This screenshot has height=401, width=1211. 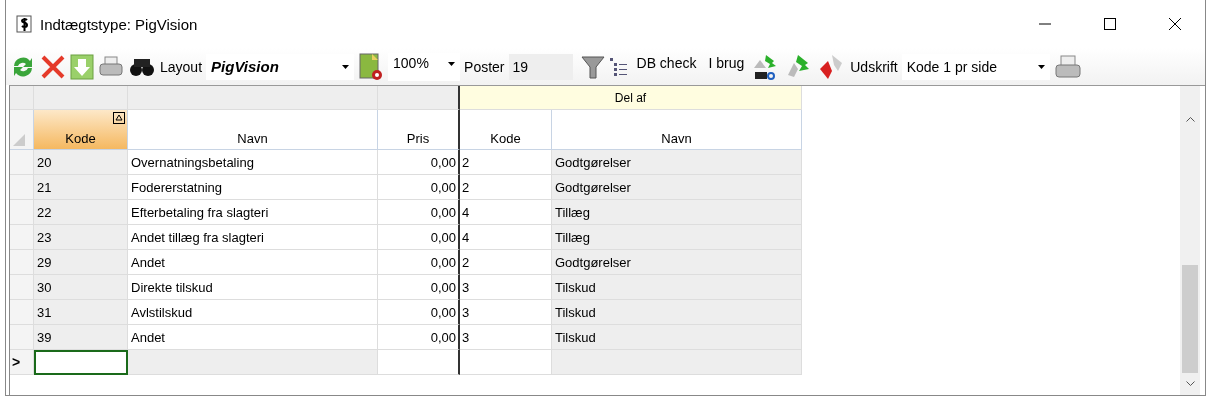 What do you see at coordinates (81, 237) in the screenshot?
I see `table-cell: 23` at bounding box center [81, 237].